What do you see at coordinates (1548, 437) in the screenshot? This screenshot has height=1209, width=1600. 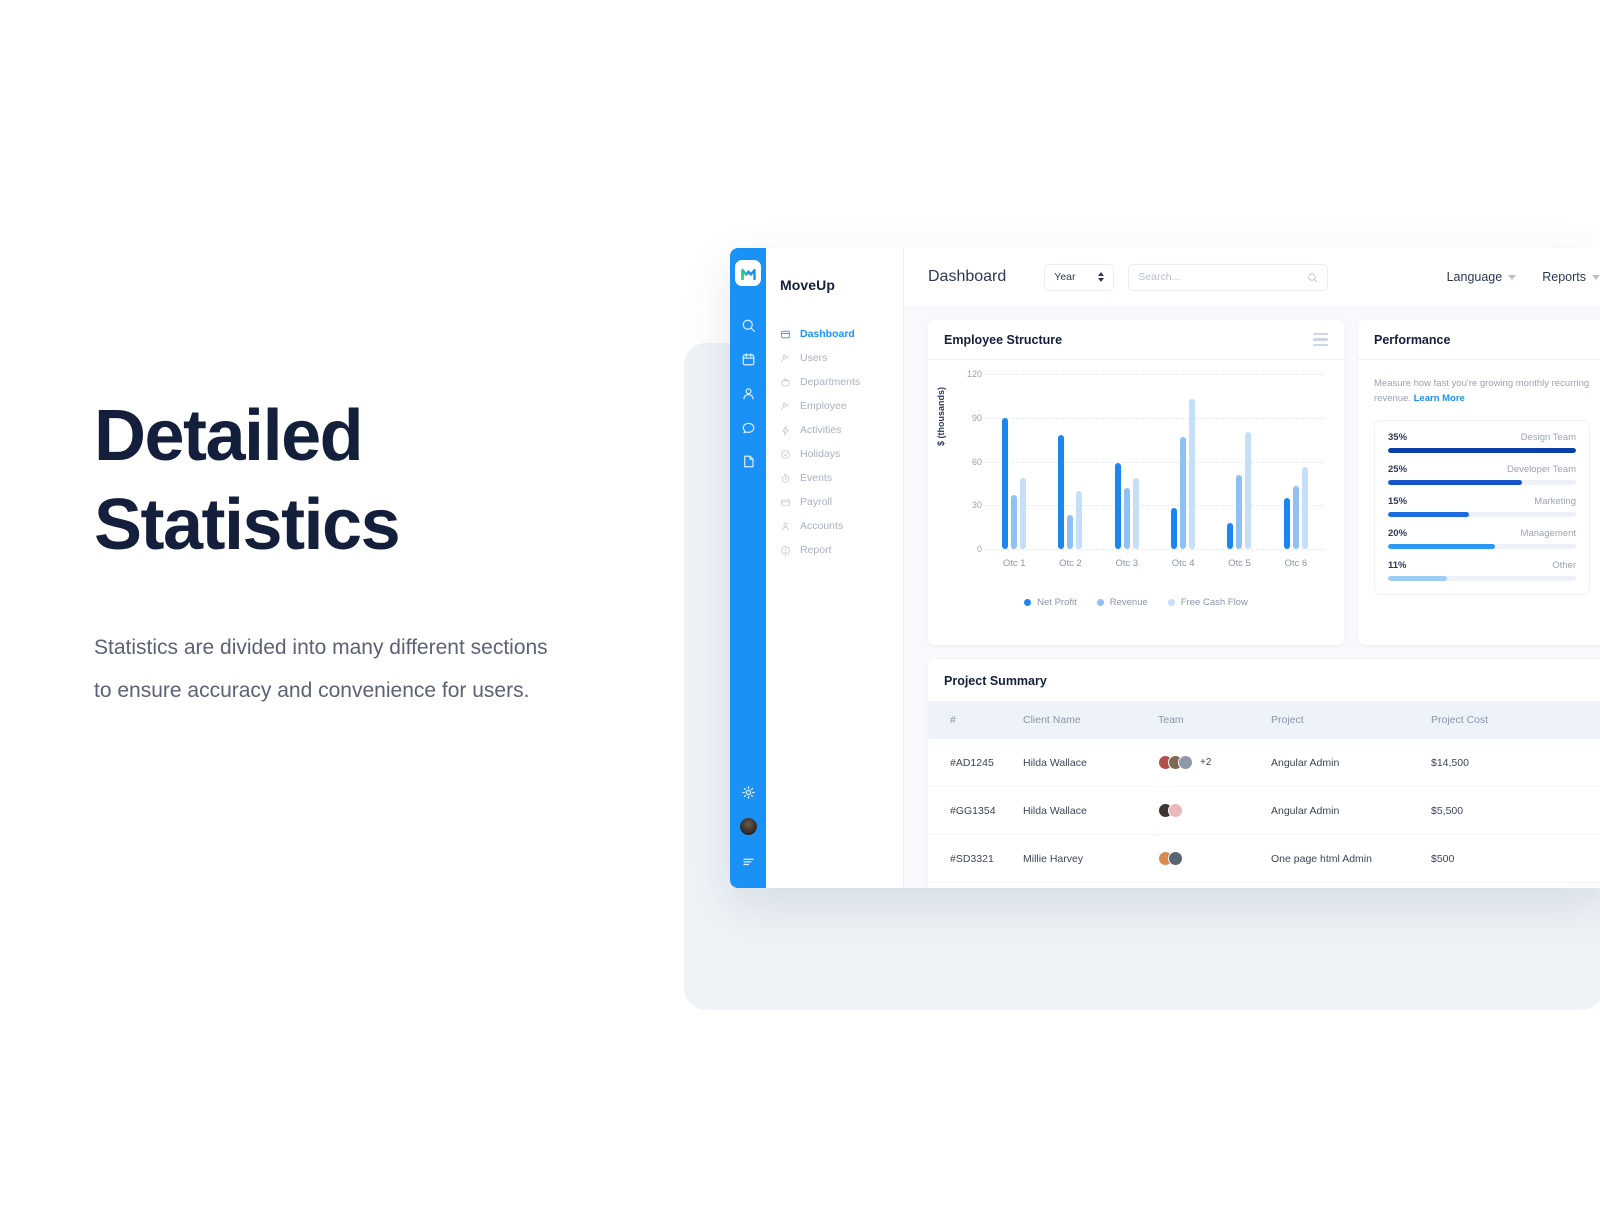 I see `performance-name: Design Team` at bounding box center [1548, 437].